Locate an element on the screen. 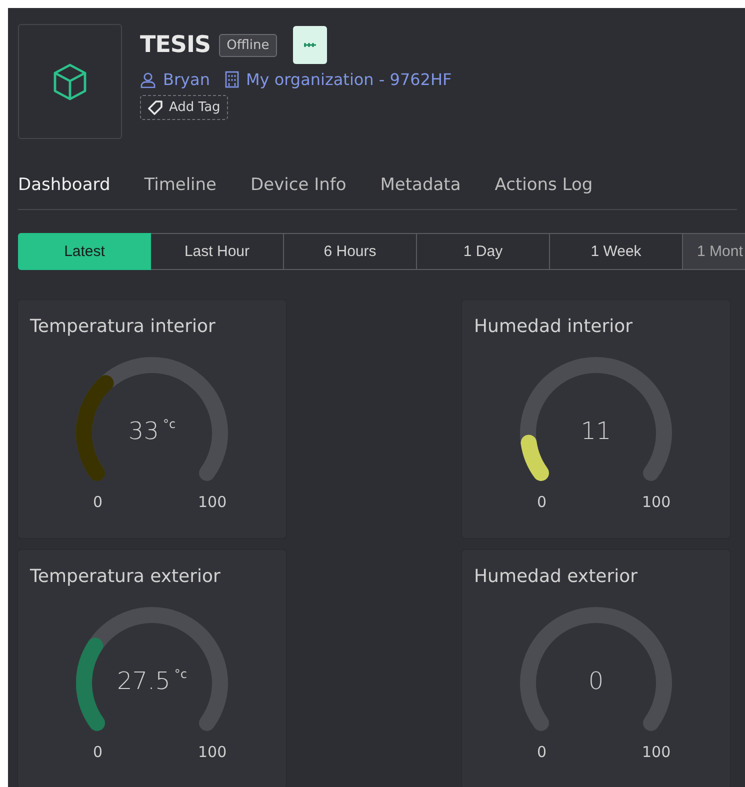 This screenshot has height=787, width=745. tab: Actions Log is located at coordinates (543, 187).